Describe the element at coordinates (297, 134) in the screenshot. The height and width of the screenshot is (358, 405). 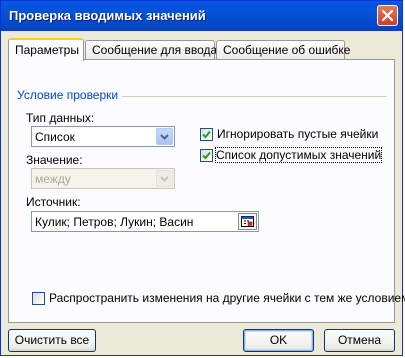
I see `ignore-blank-label: Игнорировать пустые ячейки` at that location.